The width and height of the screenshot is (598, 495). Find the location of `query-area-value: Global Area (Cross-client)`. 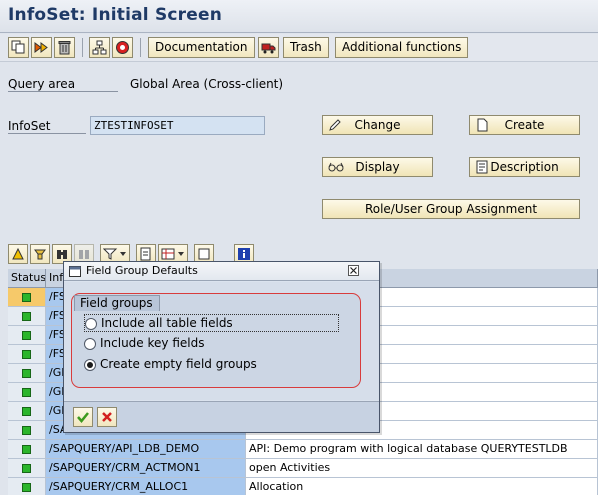

query-area-value: Global Area (Cross-client) is located at coordinates (207, 84).